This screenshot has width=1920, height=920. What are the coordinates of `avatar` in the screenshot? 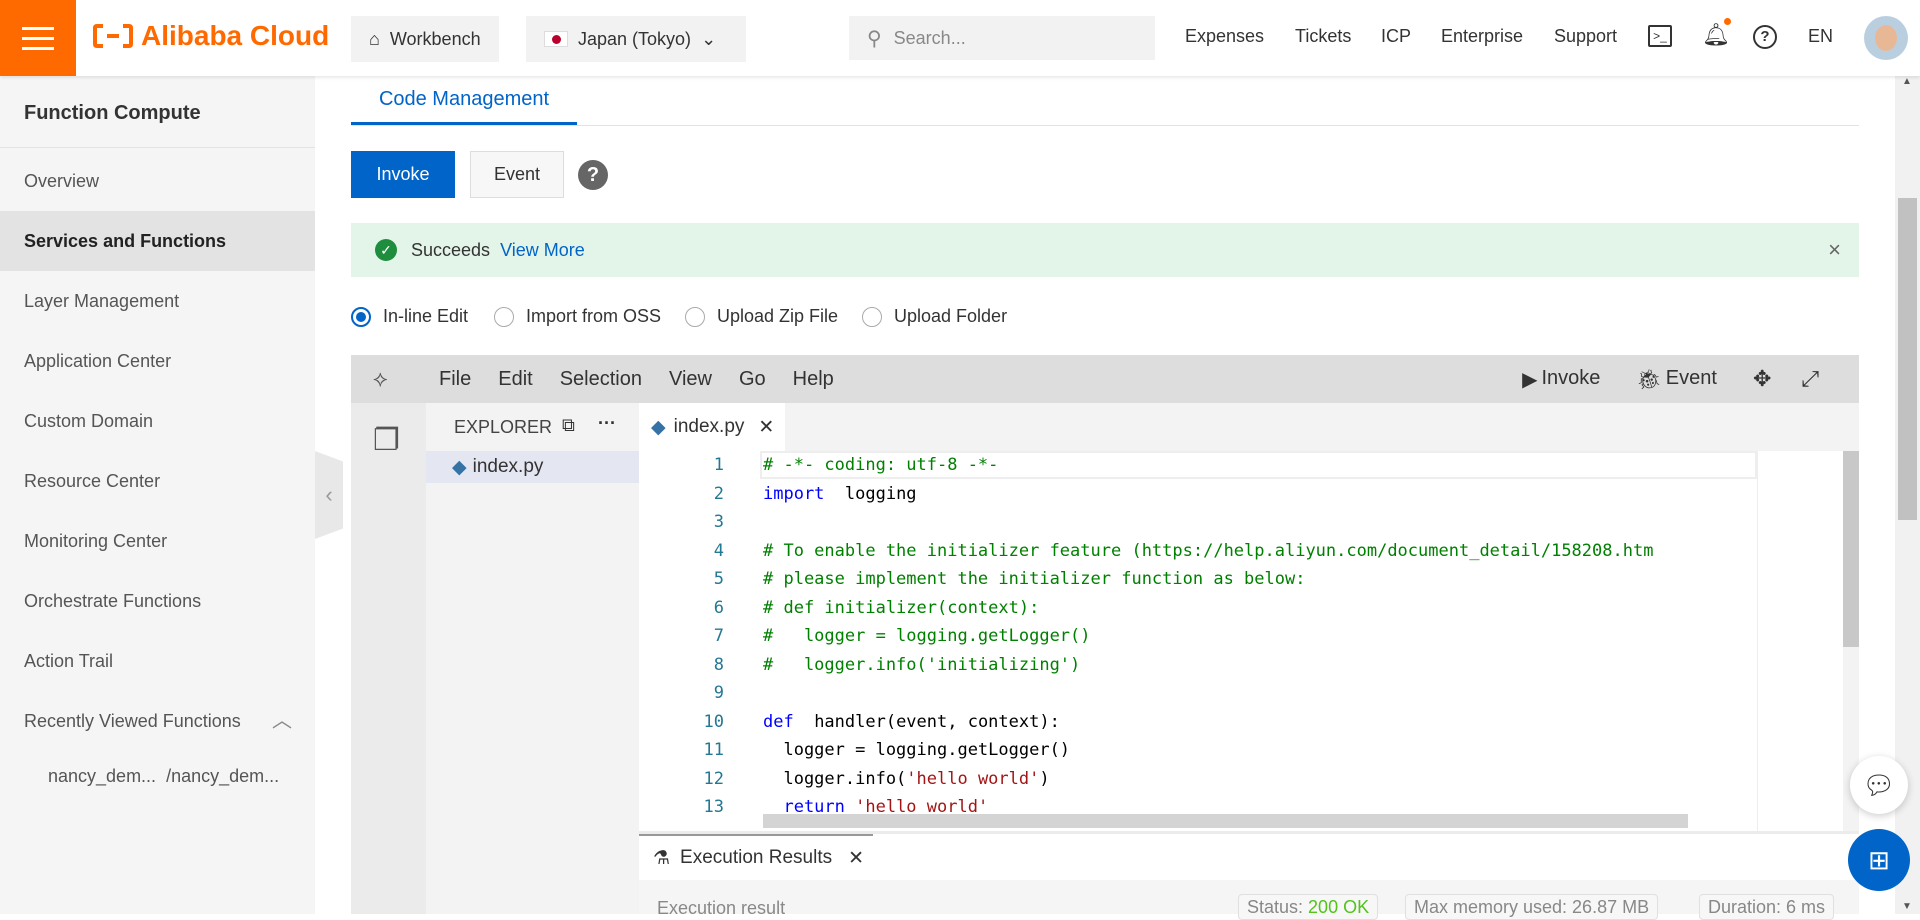 It's located at (1886, 38).